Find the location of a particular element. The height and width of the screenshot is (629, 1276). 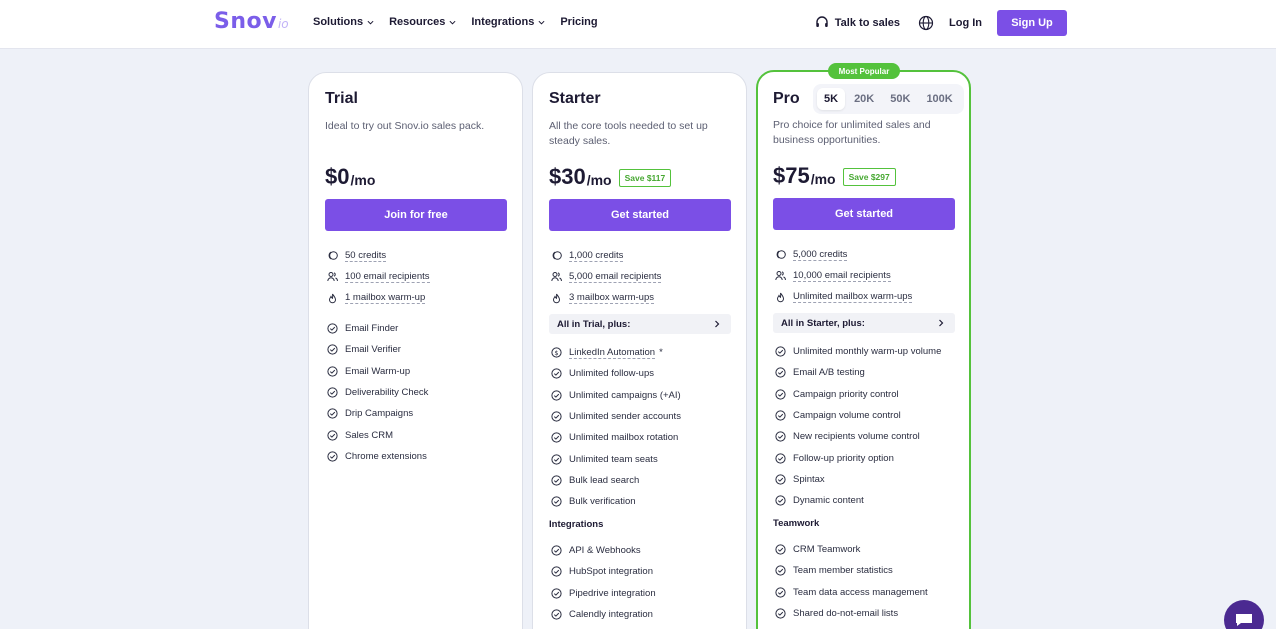

feature-label: Unlimited sender accounts is located at coordinates (625, 417).